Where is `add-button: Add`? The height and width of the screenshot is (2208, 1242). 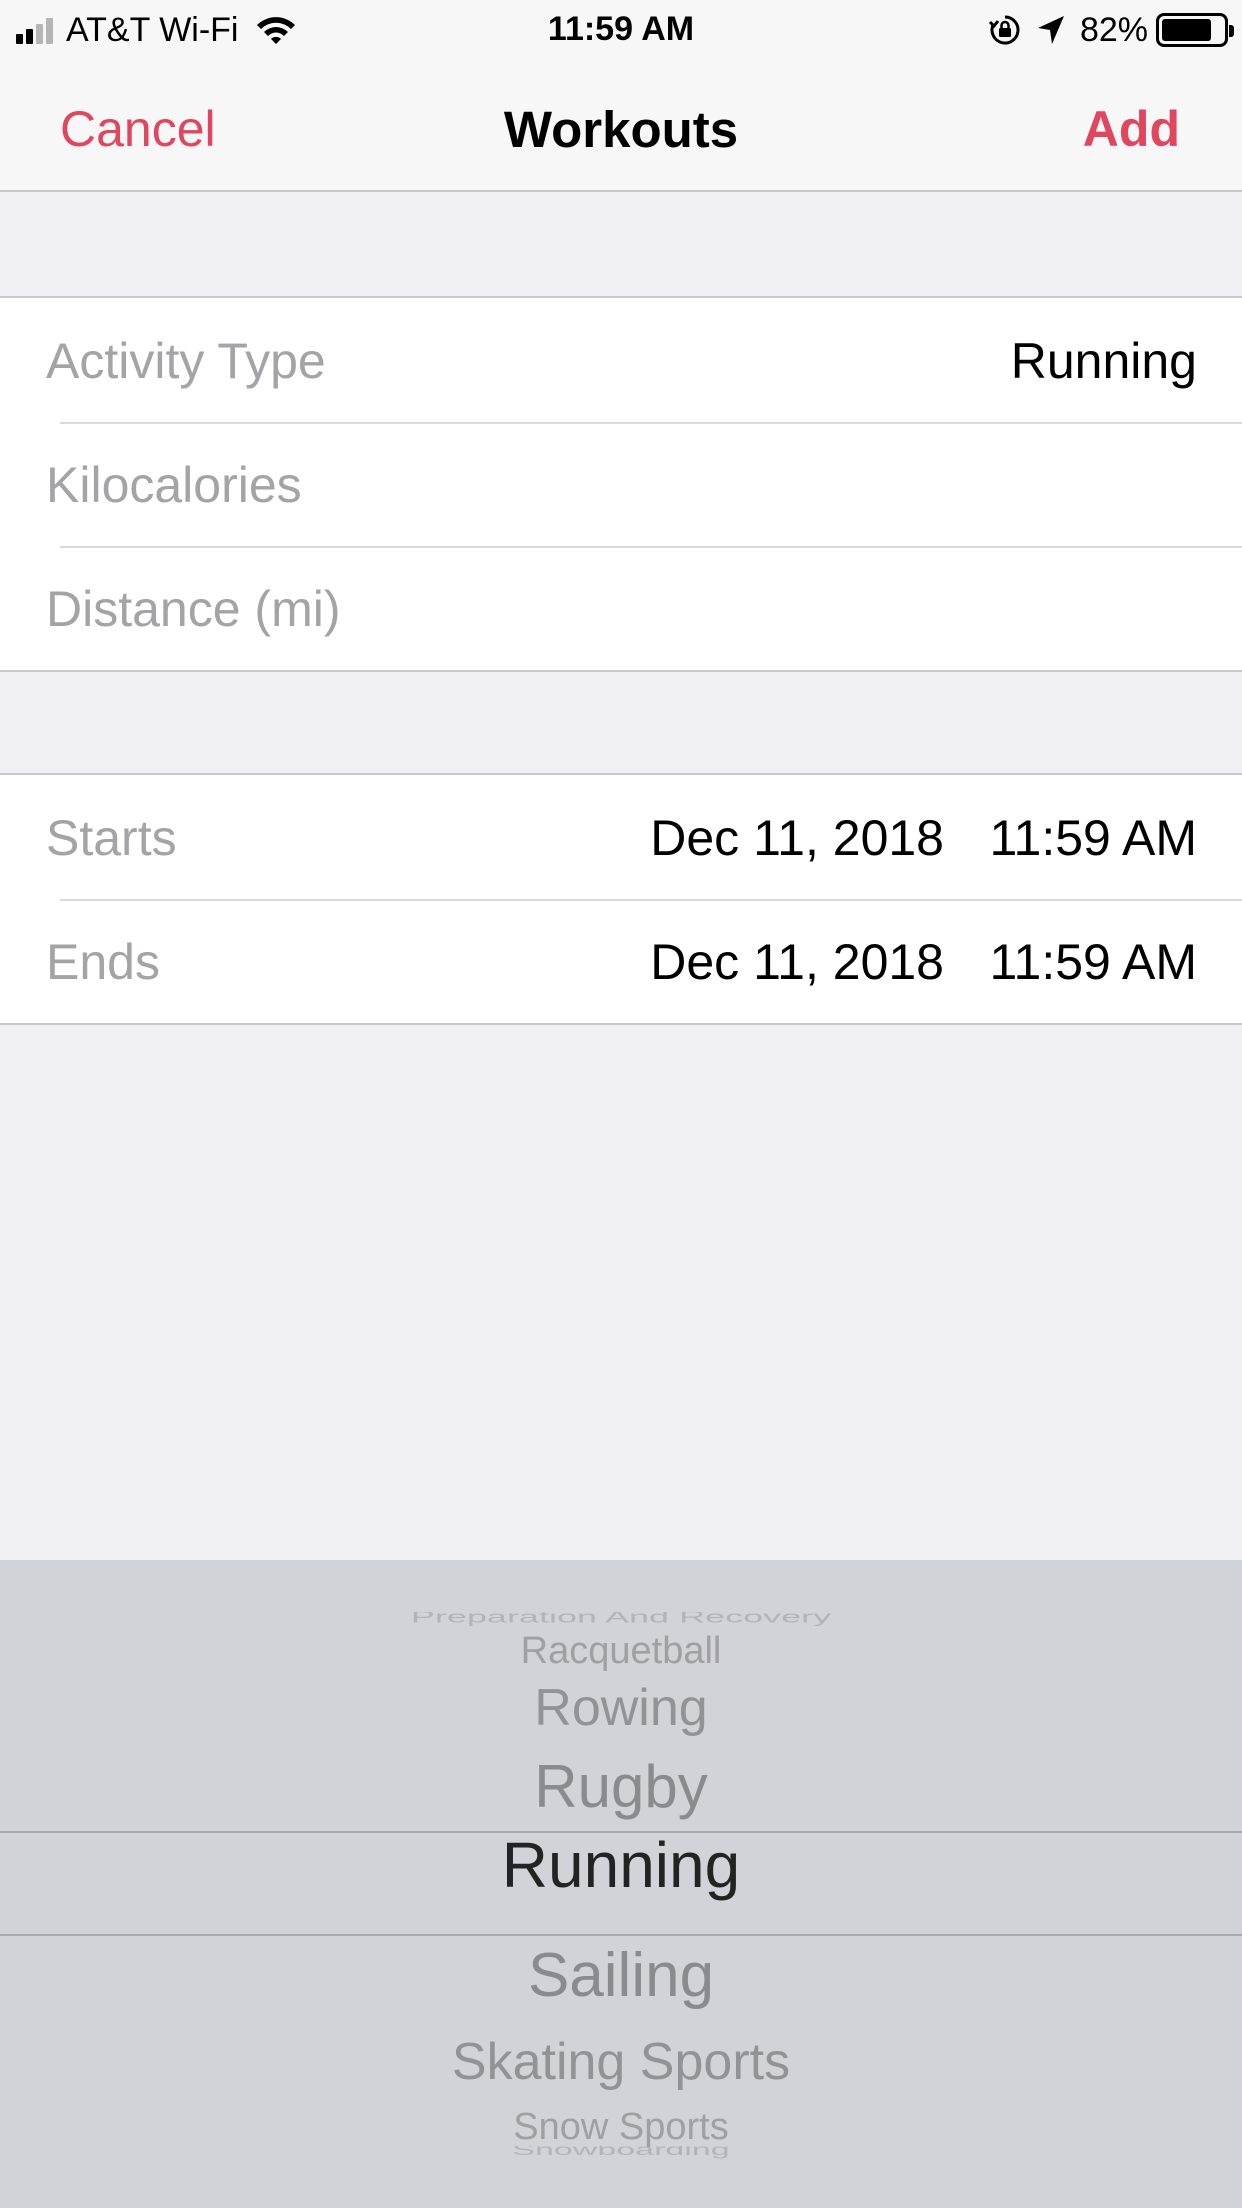 add-button: Add is located at coordinates (1131, 129).